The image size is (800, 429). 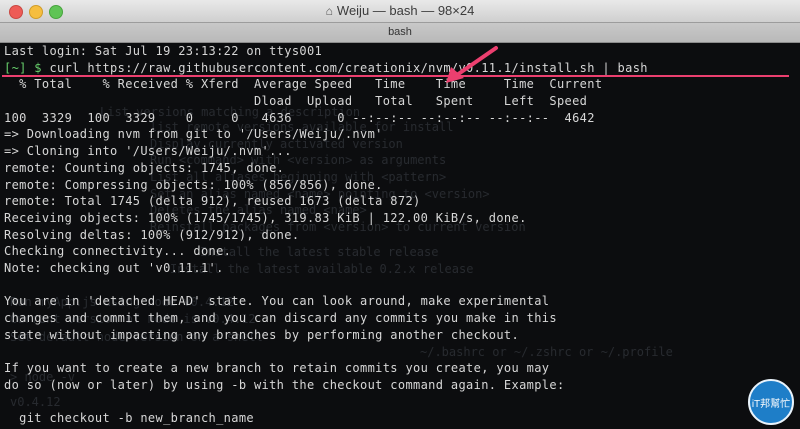 What do you see at coordinates (405, 10) in the screenshot?
I see `window-title-text: Weiju — bash — 98×24` at bounding box center [405, 10].